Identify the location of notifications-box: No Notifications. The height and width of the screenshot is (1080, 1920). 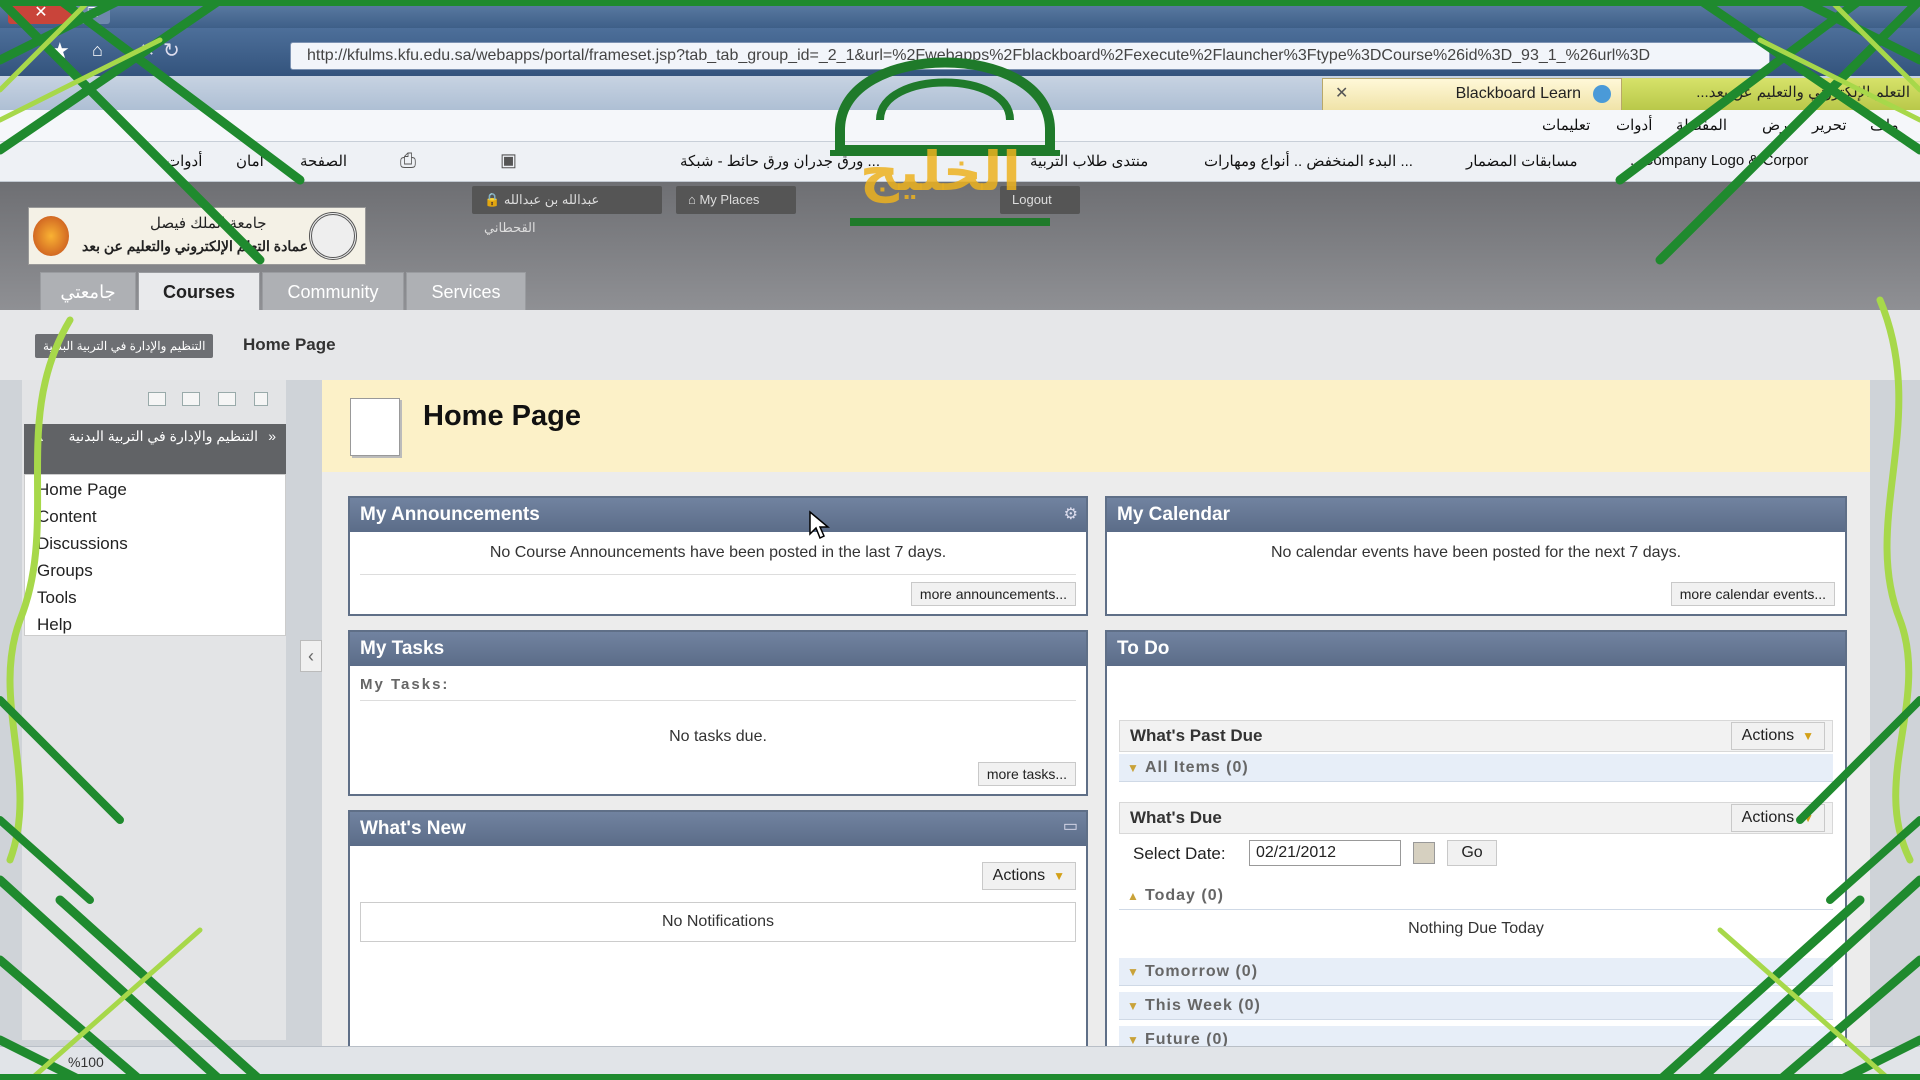
(718, 922).